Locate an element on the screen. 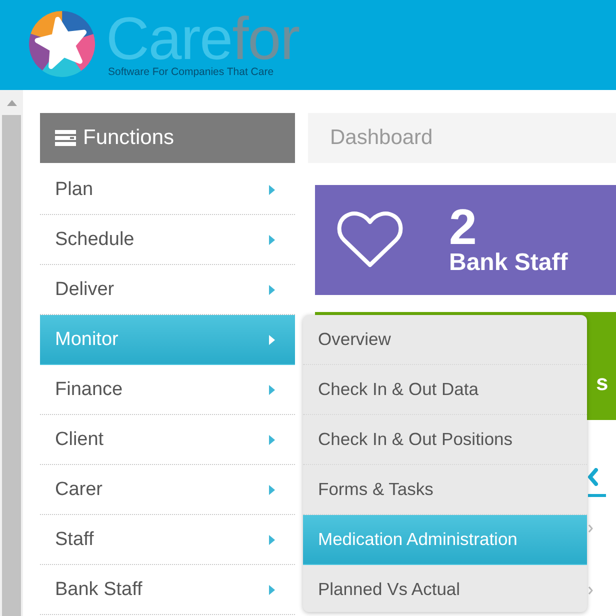 The height and width of the screenshot is (616, 616). heart-icon is located at coordinates (370, 240).